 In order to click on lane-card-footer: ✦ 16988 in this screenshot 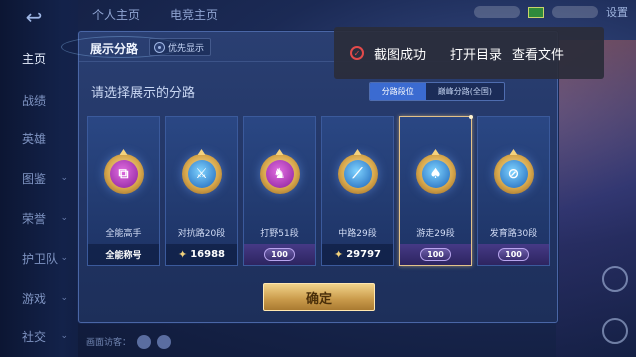, I will do `click(201, 254)`.